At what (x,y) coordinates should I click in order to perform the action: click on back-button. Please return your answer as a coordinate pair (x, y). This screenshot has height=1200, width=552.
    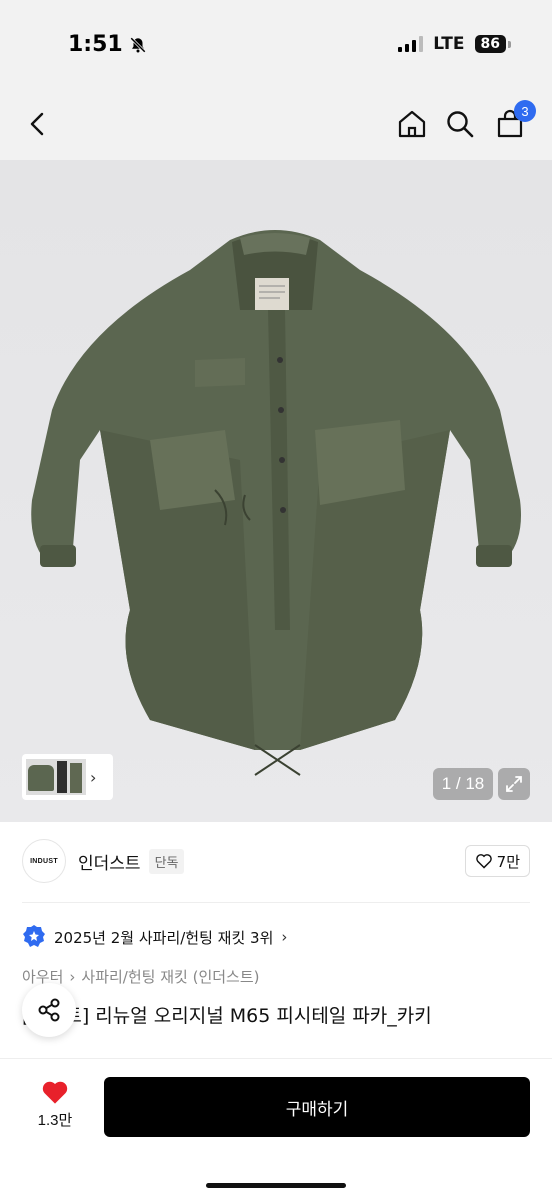
    Looking at the image, I should click on (38, 124).